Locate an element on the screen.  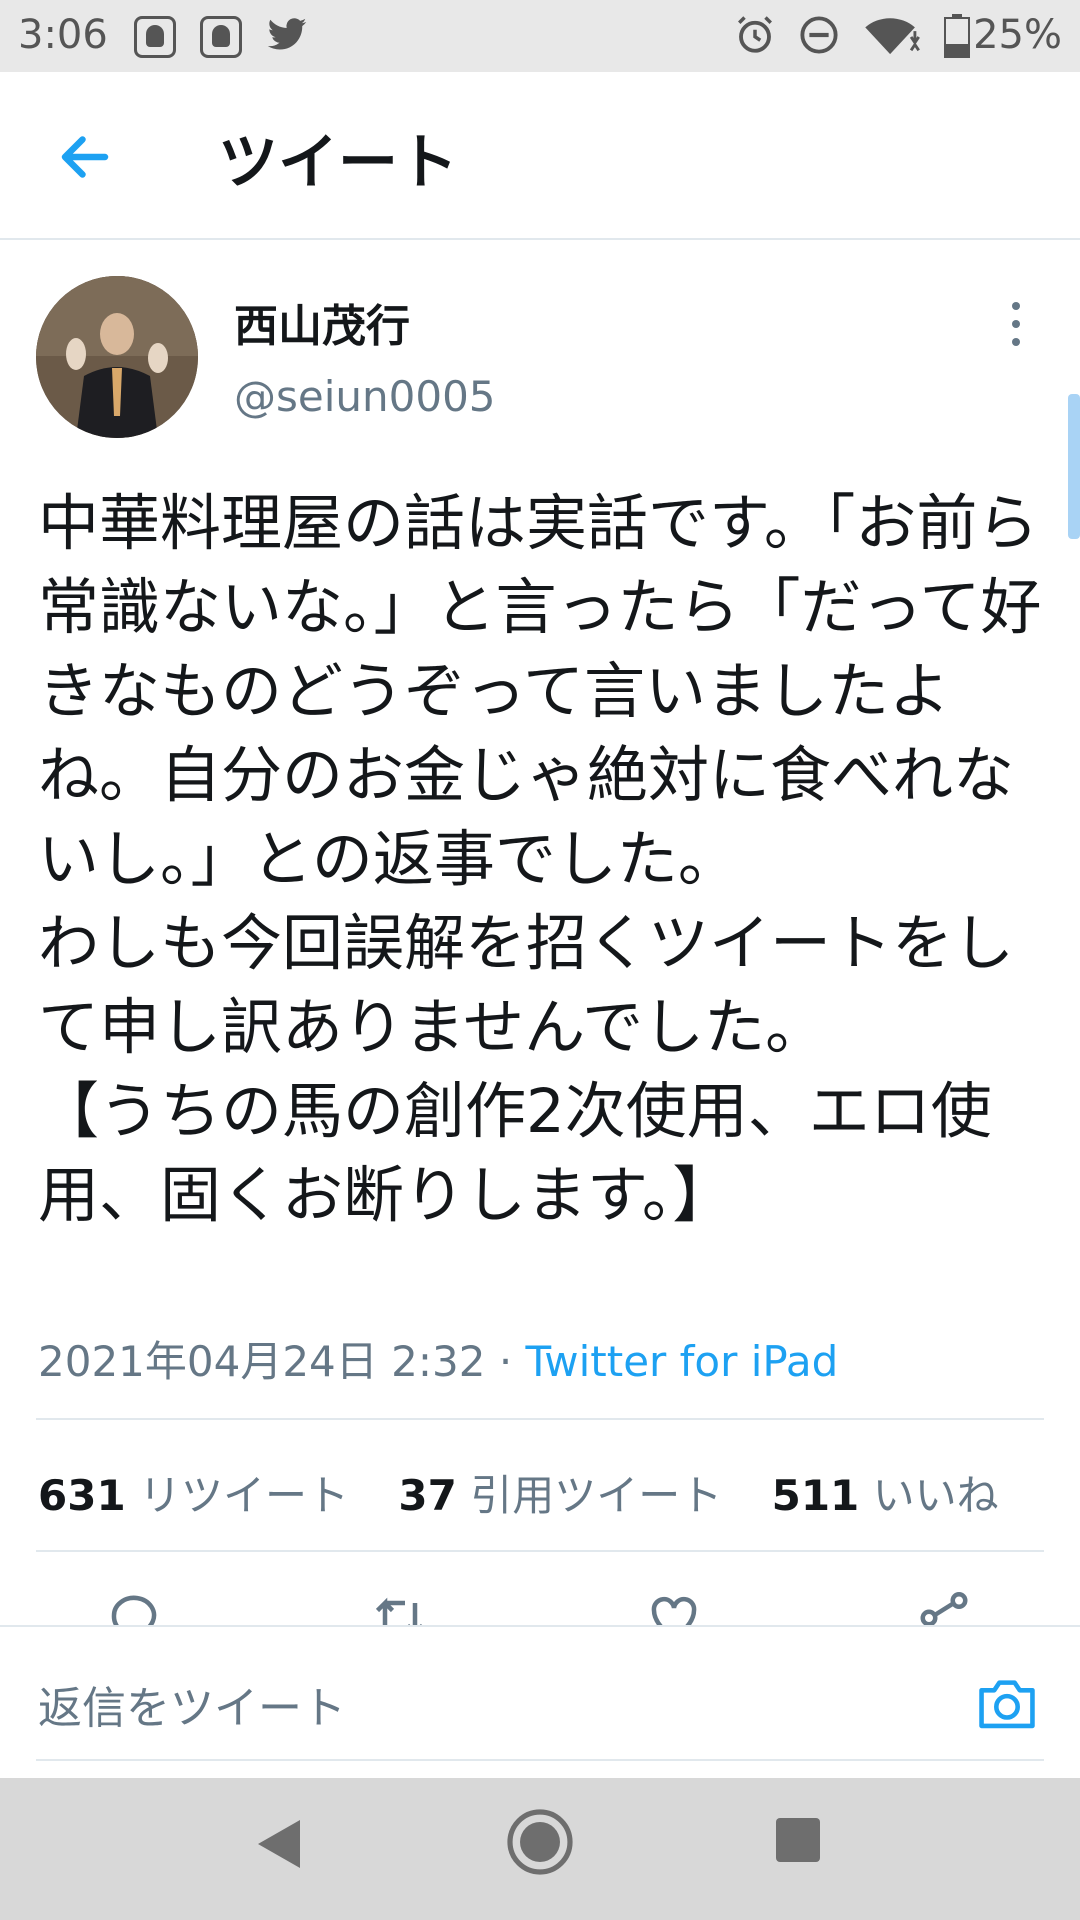
quotes-label: 引用ツイート is located at coordinates (596, 1495).